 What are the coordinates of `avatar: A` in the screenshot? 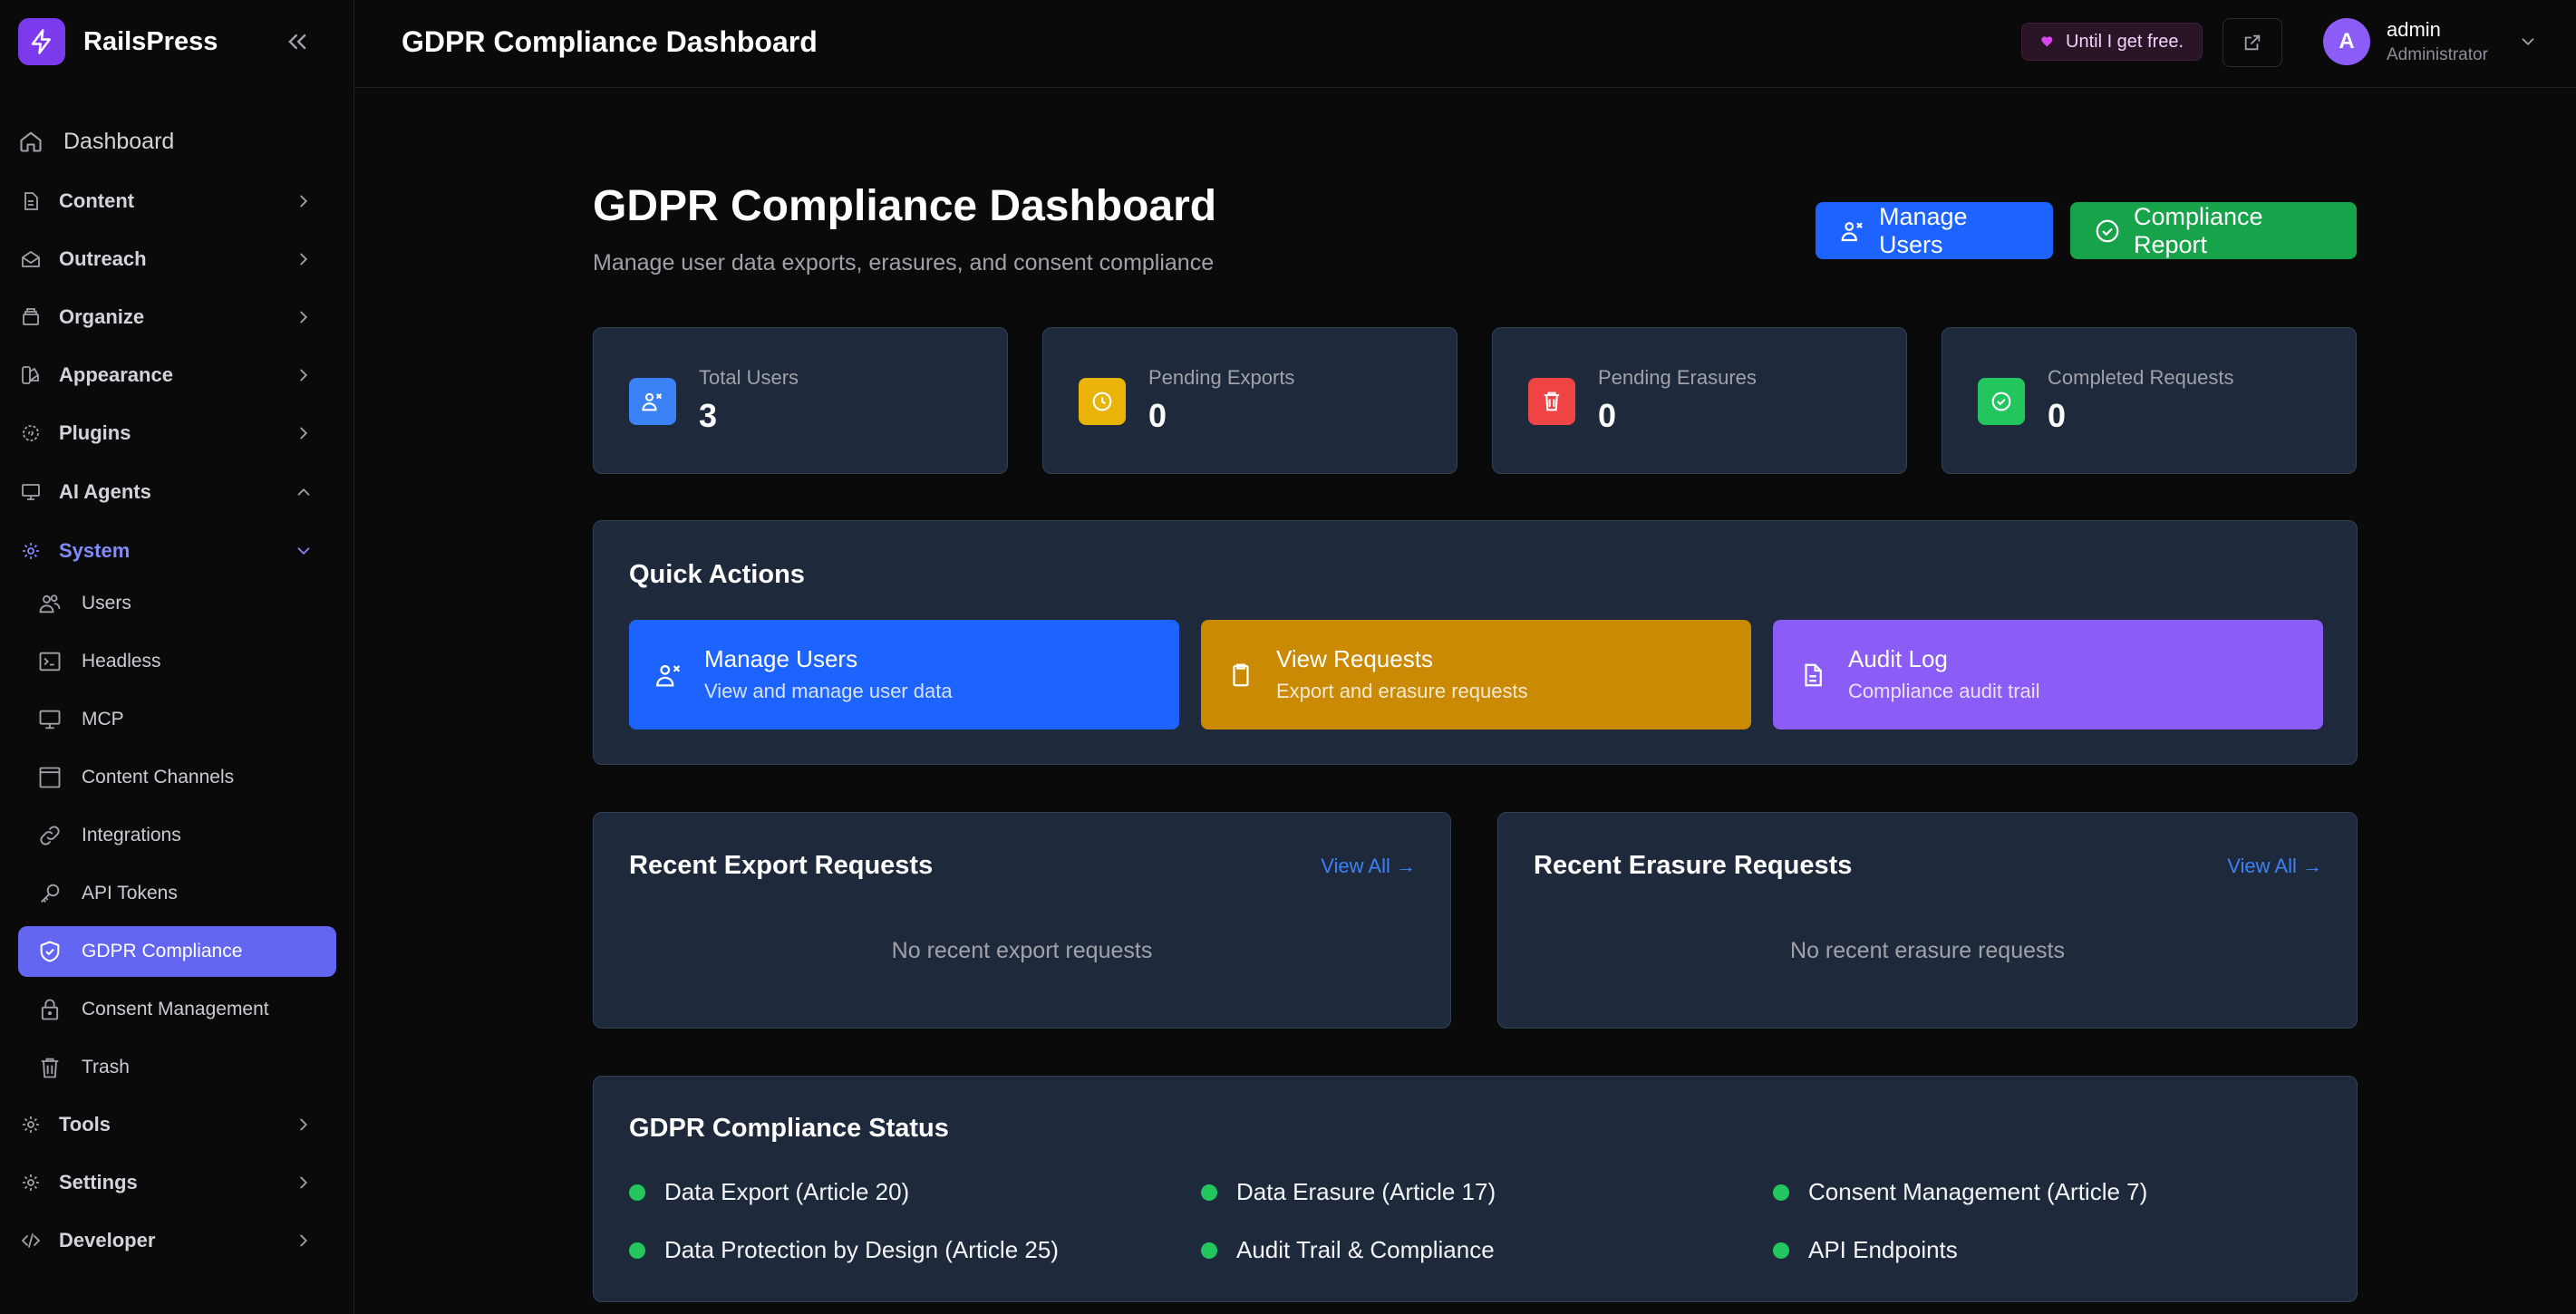 It's located at (2346, 41).